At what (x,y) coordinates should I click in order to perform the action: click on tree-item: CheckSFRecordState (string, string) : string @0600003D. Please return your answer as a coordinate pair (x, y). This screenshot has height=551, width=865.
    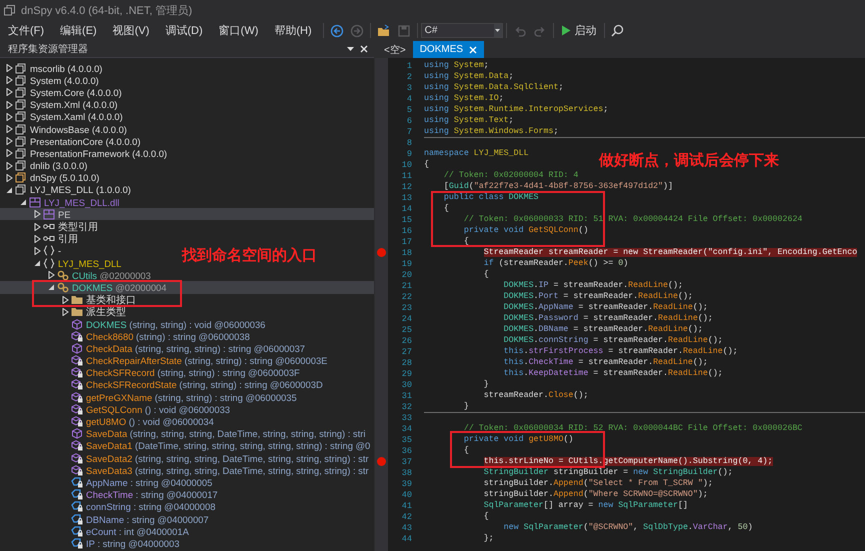
    Looking at the image, I should click on (191, 385).